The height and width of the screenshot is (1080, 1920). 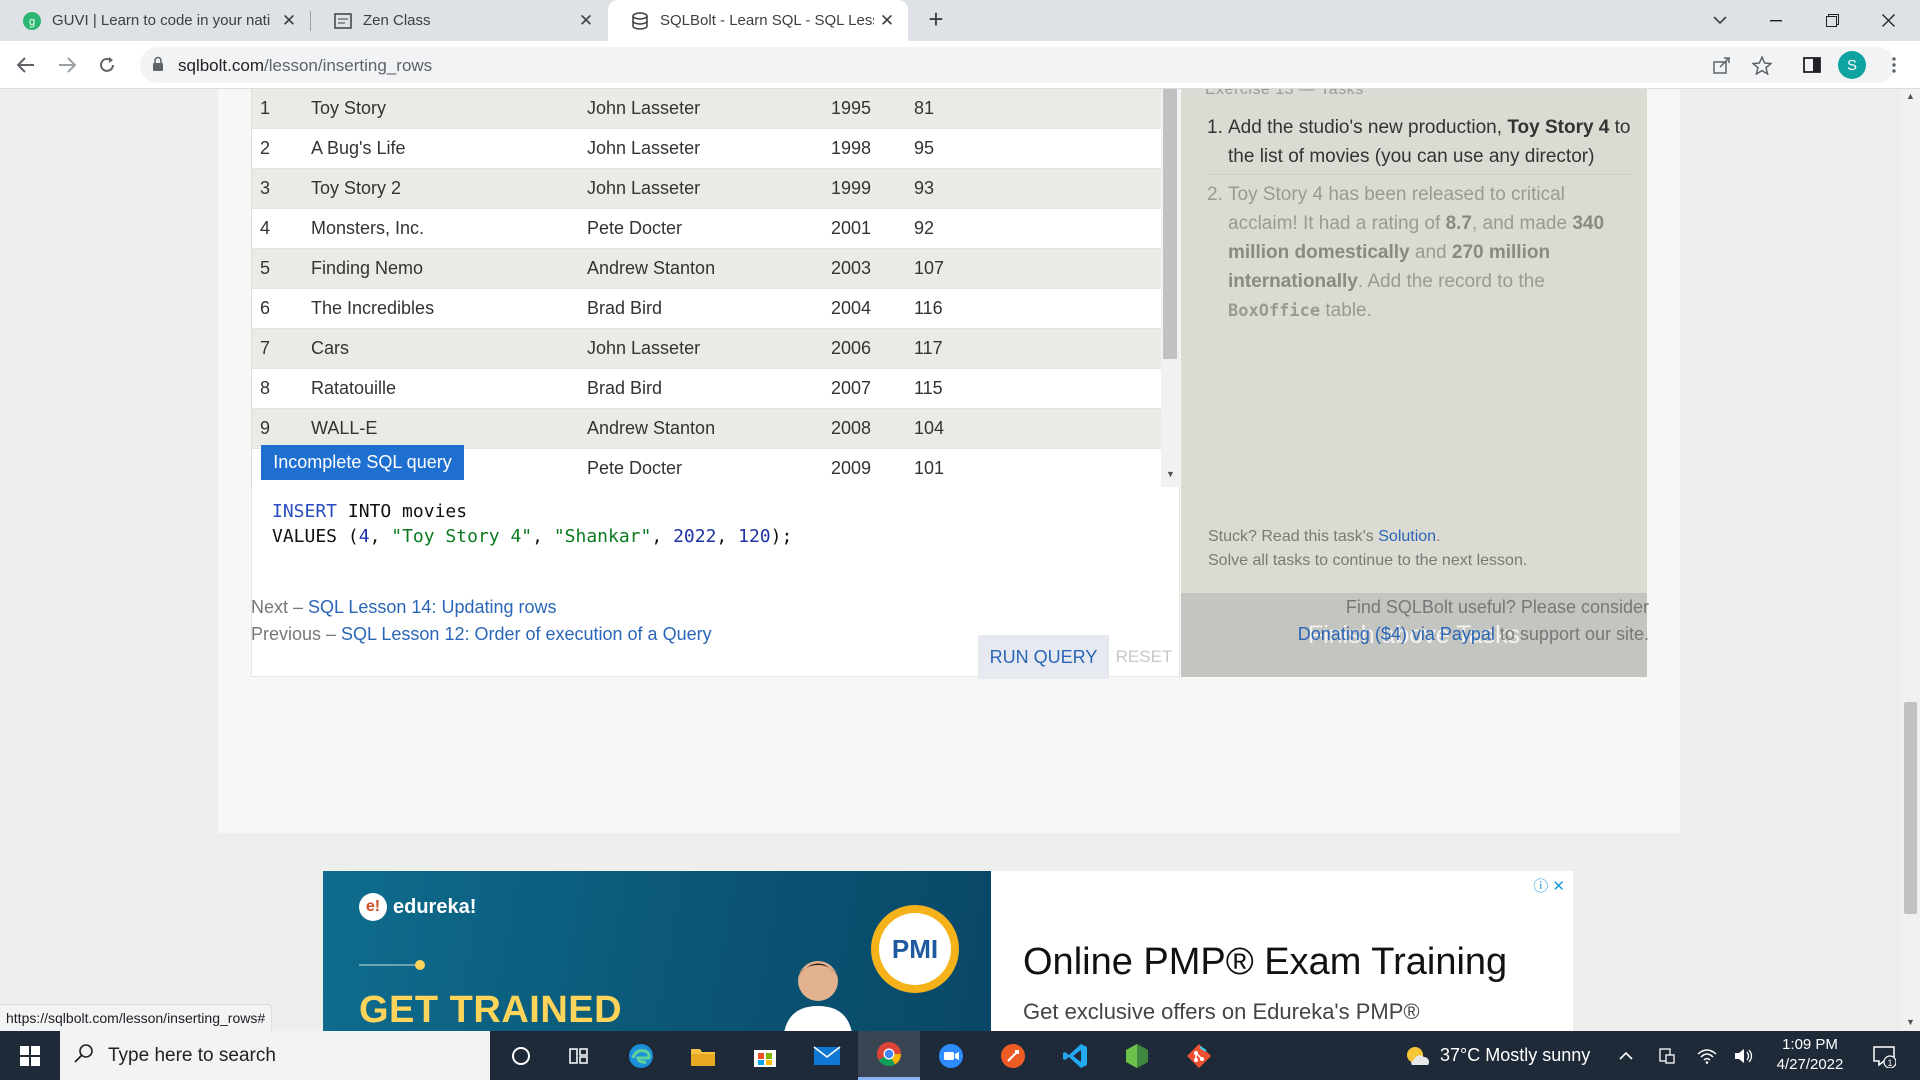 What do you see at coordinates (765, 1055) in the screenshot?
I see `microsoft-store-icon` at bounding box center [765, 1055].